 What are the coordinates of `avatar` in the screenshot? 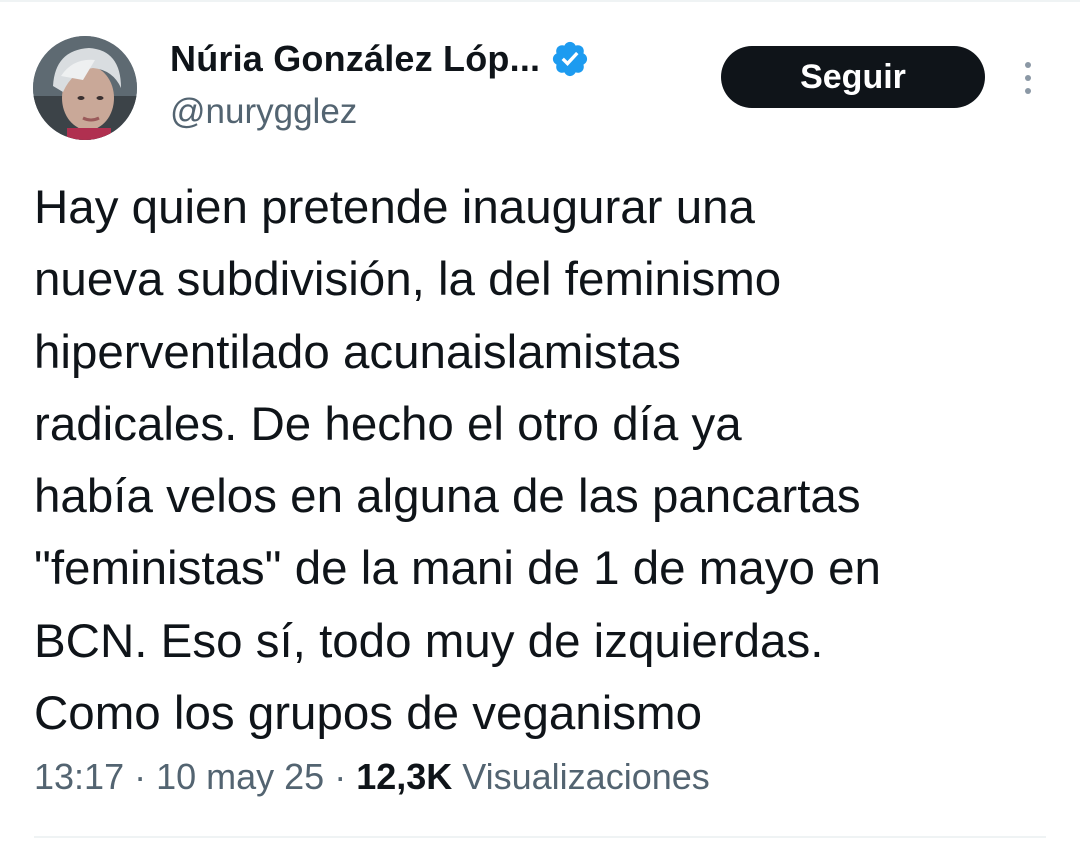 It's located at (85, 88).